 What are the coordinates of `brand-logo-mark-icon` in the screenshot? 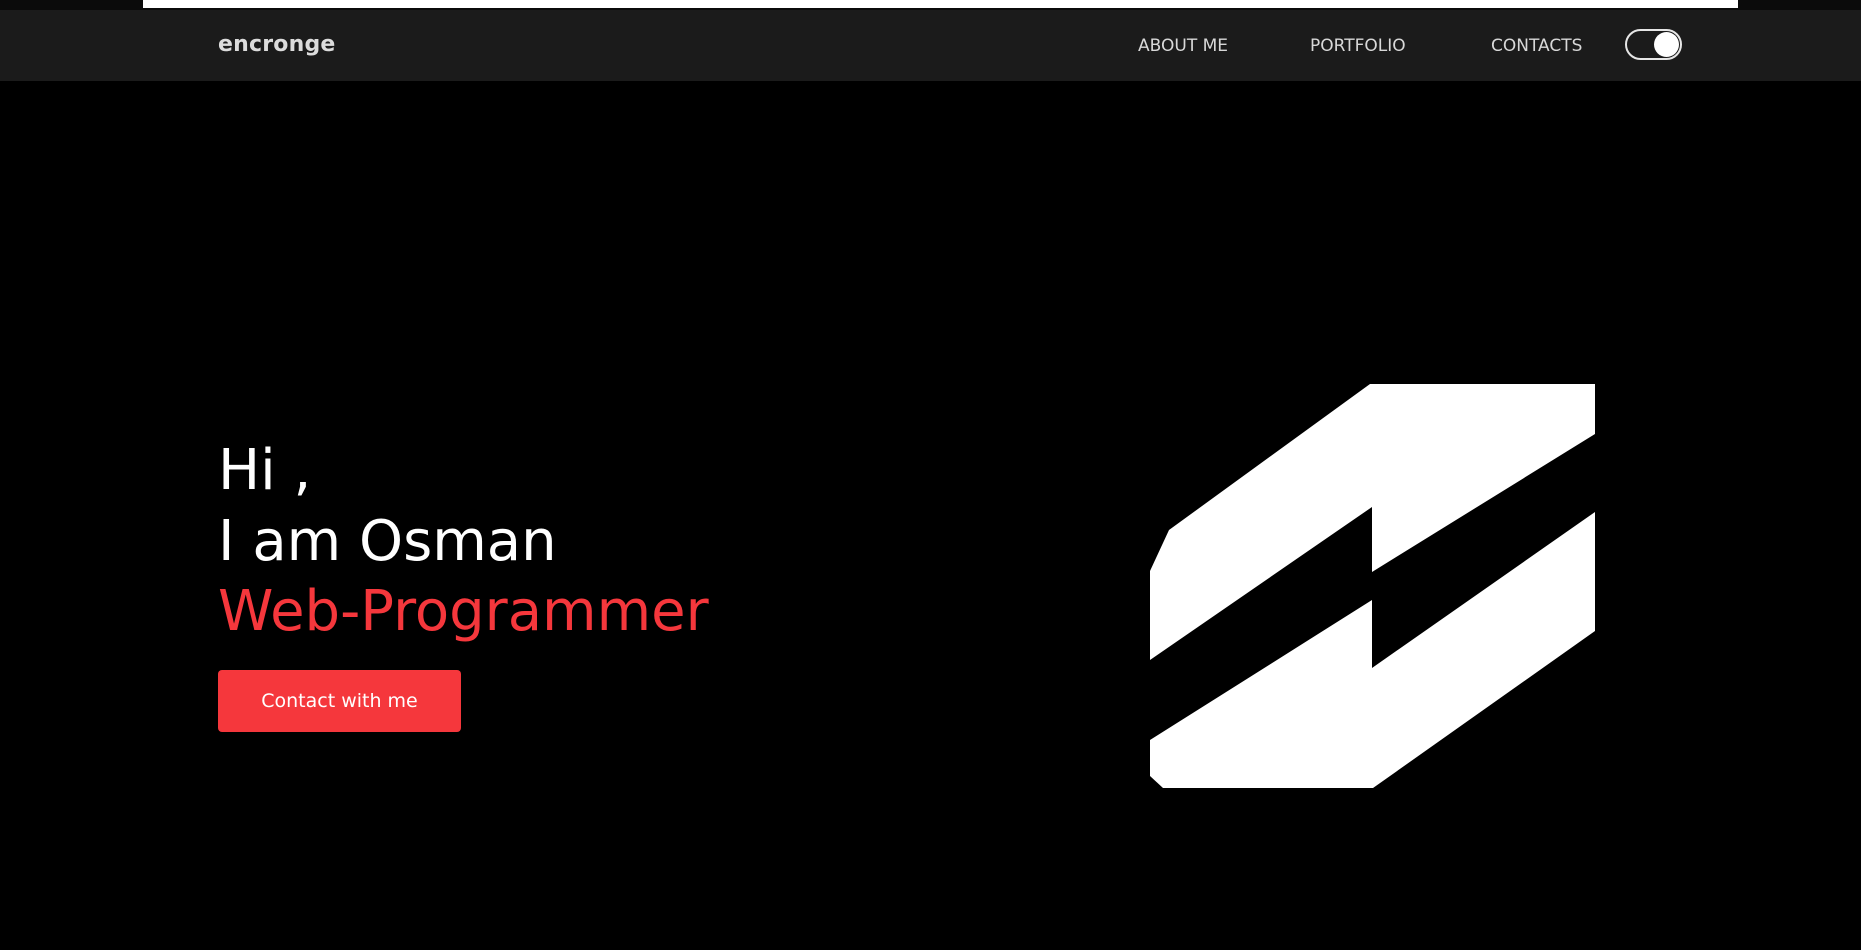 It's located at (1373, 587).